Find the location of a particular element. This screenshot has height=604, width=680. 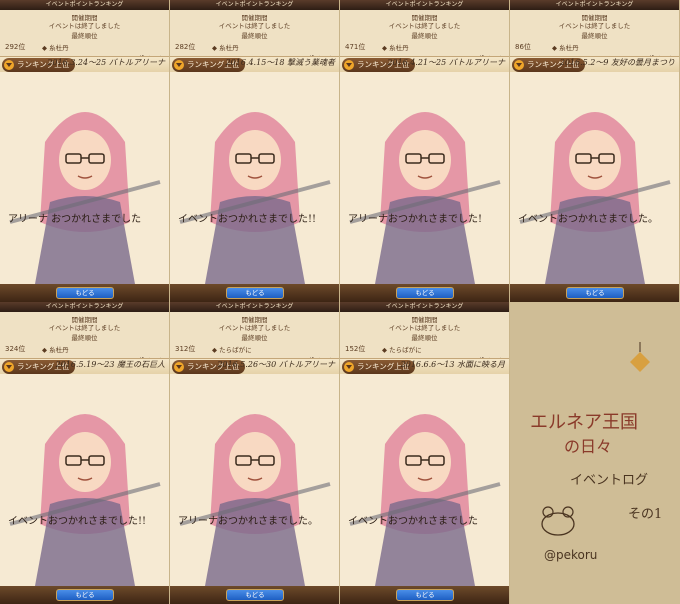

handwritten-note: 2016.3.24〜25 バトルアリーナ is located at coordinates (106, 62).